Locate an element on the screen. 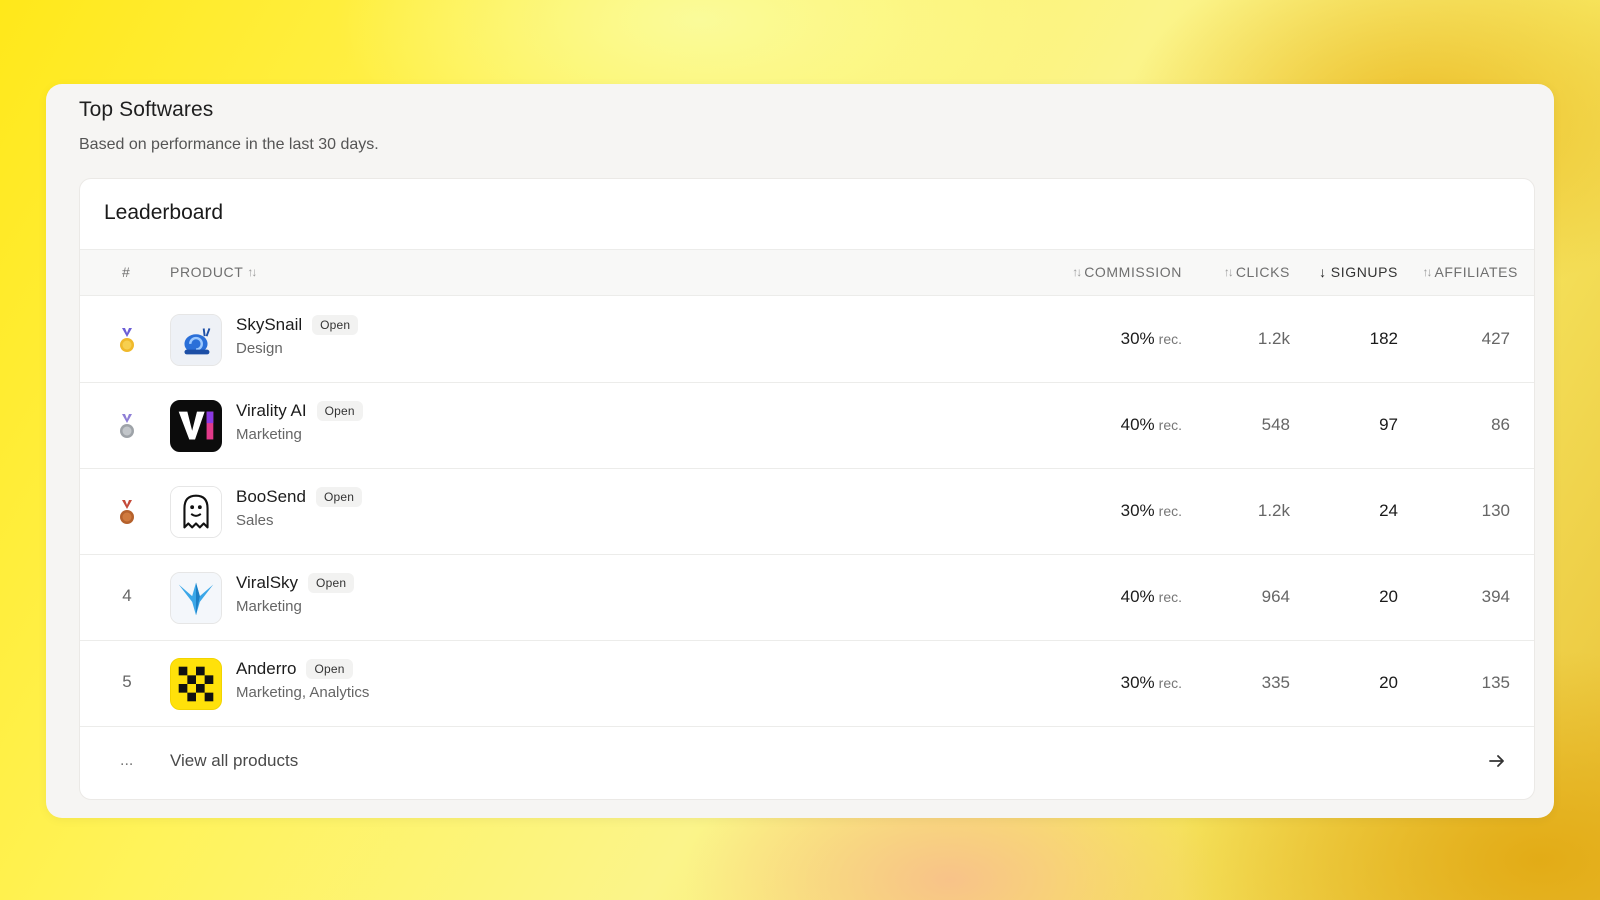  product-category: Design is located at coordinates (259, 348).